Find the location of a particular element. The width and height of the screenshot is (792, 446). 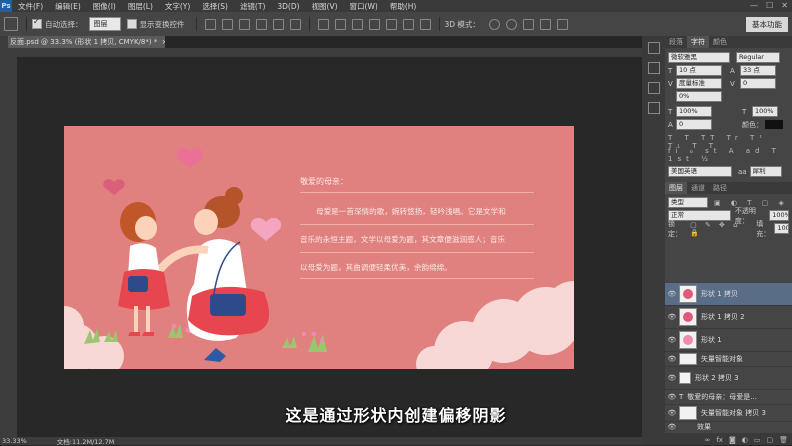

maximize-button: ☐ is located at coordinates (769, 5).